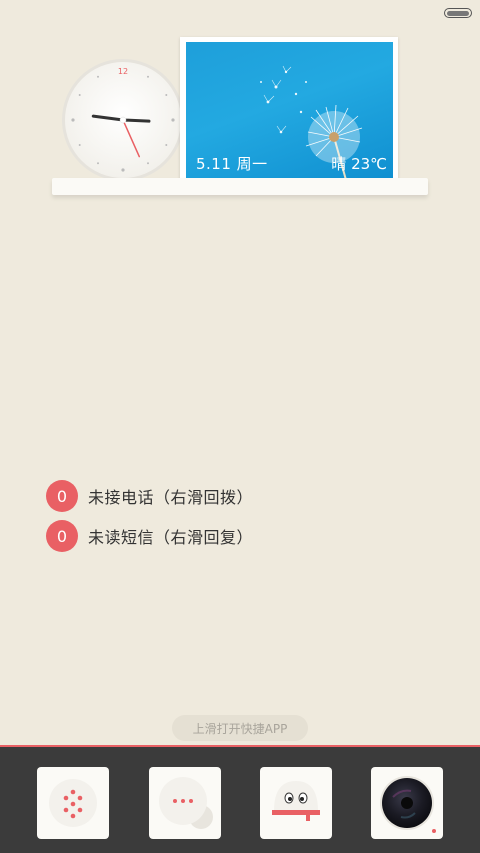  I want to click on swipe-up-hint: 上滑打开快捷APP, so click(240, 728).